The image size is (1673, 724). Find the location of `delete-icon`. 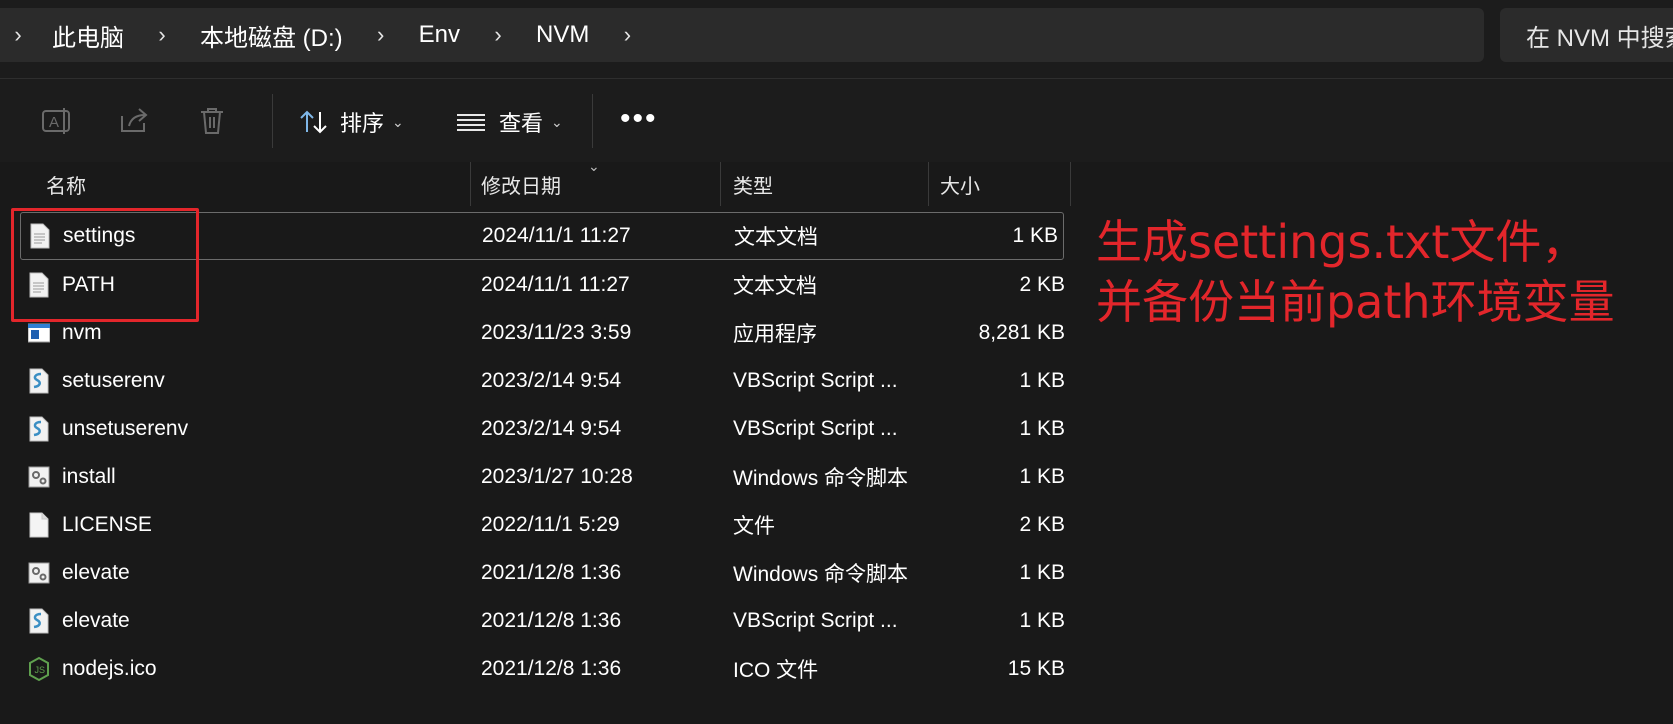

delete-icon is located at coordinates (212, 121).